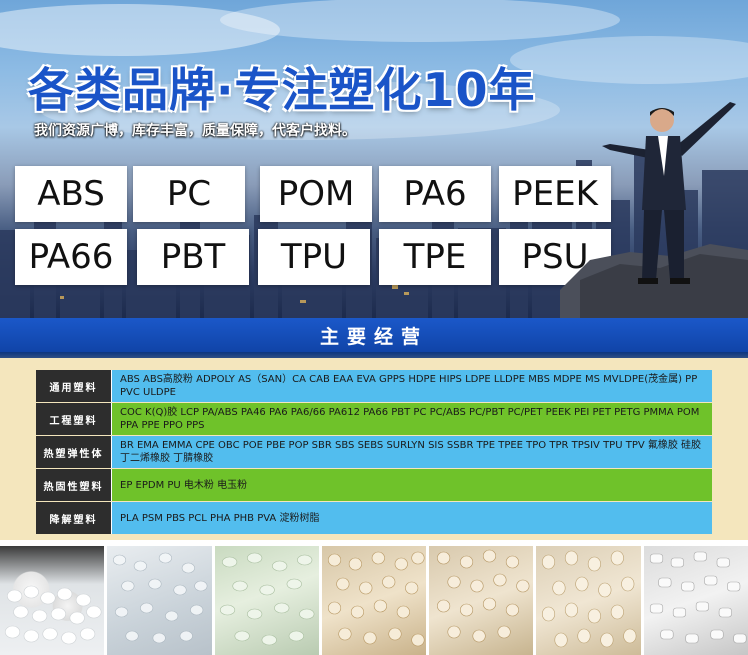  I want to click on section-title: 主要经营, so click(373, 336).